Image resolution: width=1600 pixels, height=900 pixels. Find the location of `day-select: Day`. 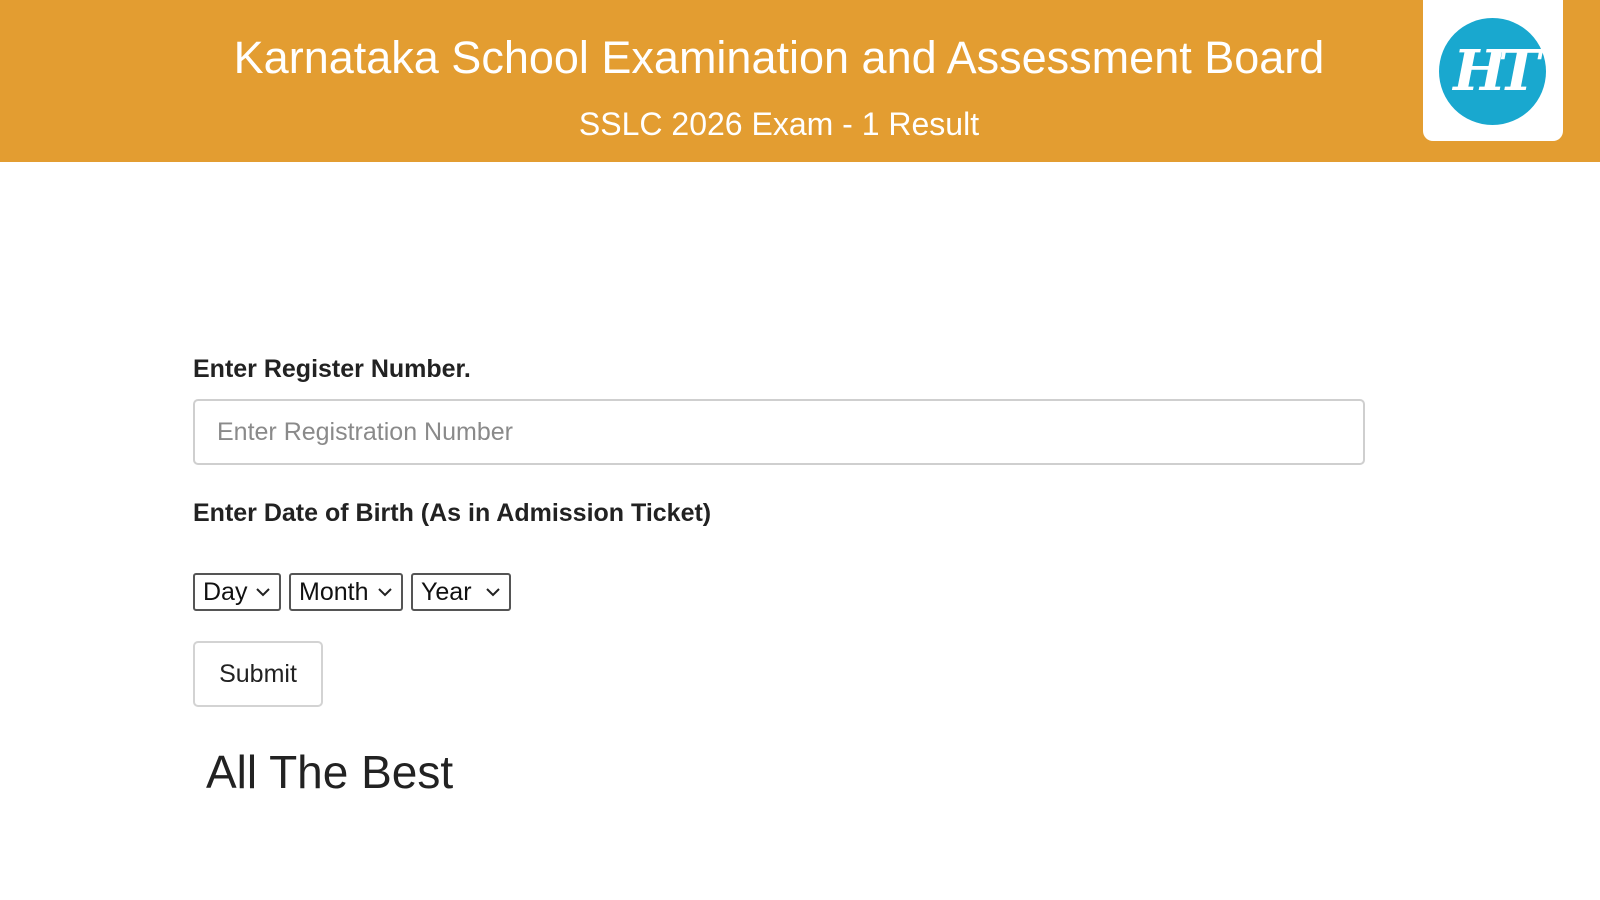

day-select: Day is located at coordinates (237, 592).